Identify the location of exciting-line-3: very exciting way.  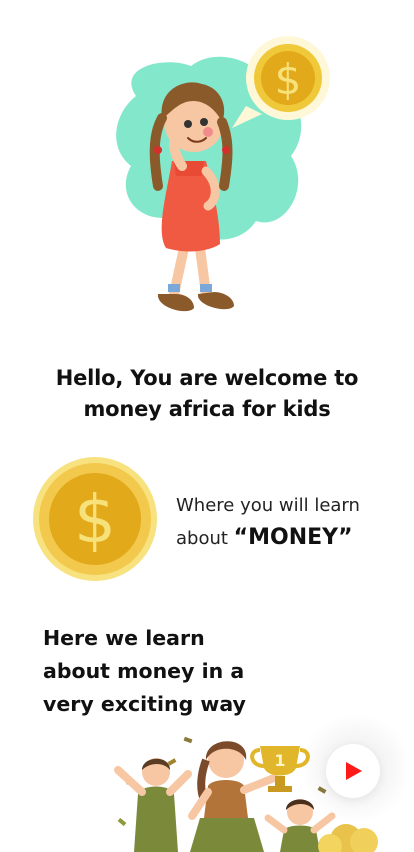
(144, 704).